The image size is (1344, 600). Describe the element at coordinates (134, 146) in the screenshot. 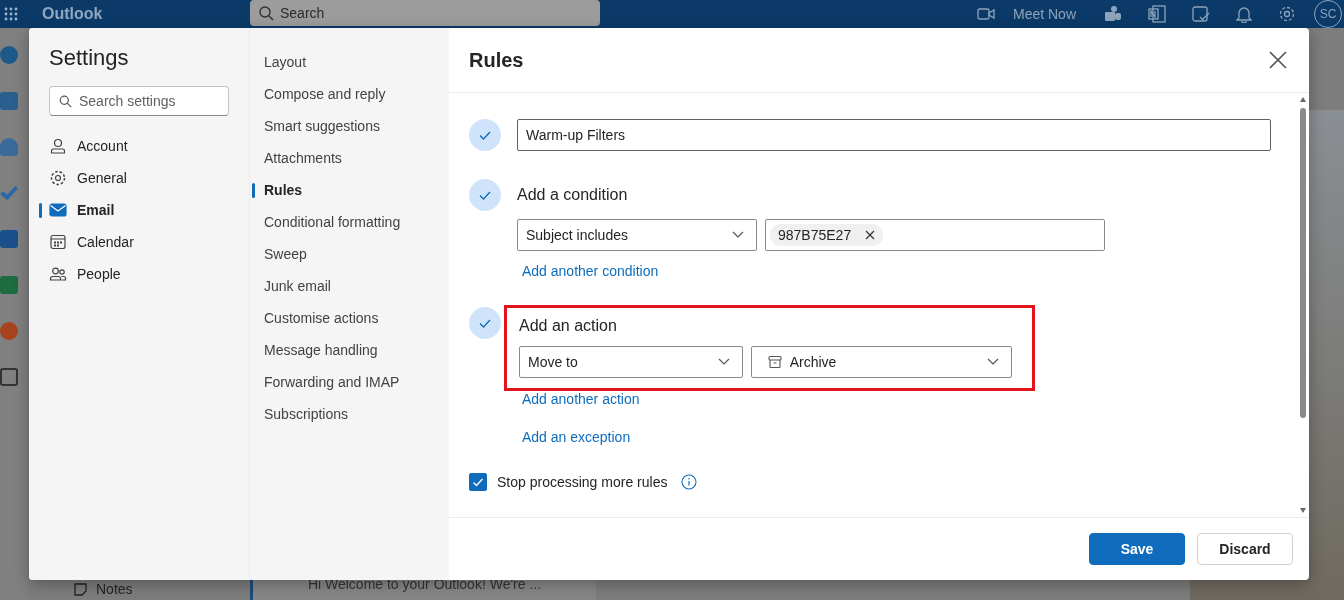

I see `settings-category: Account` at that location.